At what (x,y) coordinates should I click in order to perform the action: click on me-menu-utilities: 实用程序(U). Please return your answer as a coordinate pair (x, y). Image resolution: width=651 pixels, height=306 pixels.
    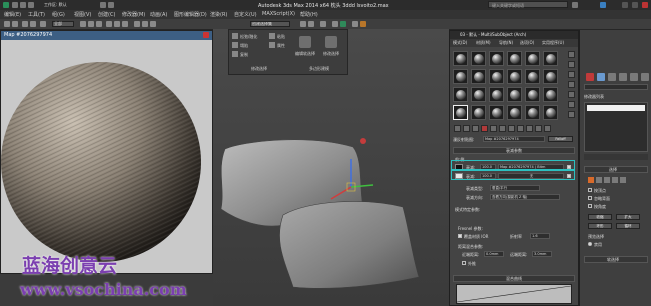
    Looking at the image, I should click on (553, 43).